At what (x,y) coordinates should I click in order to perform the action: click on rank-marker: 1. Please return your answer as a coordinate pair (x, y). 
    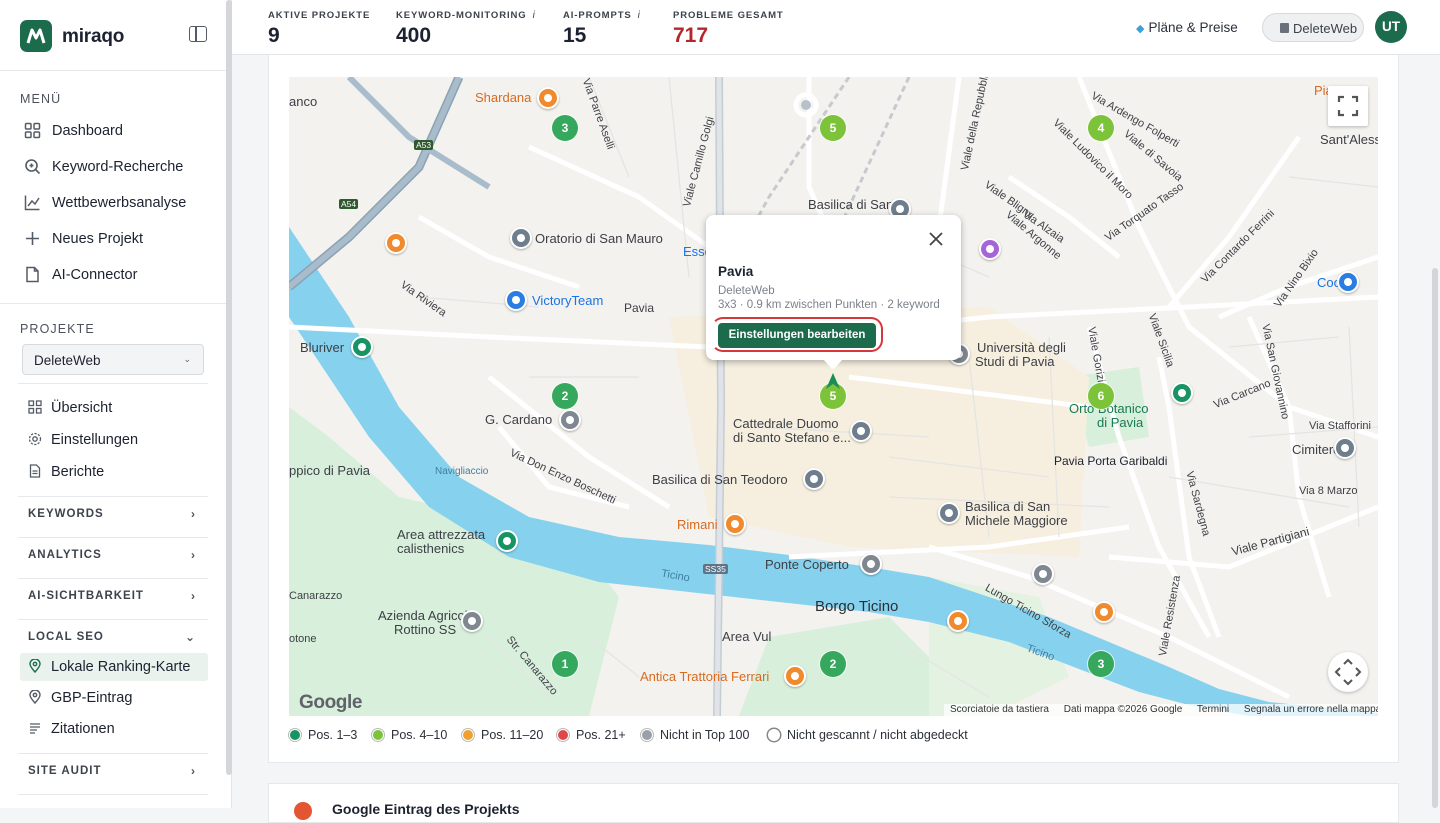
    Looking at the image, I should click on (565, 664).